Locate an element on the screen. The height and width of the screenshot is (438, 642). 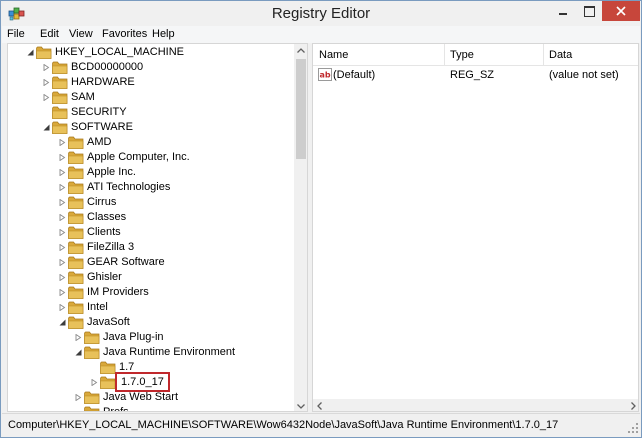
tree-node-hardware: HARDWARE is located at coordinates (151, 82).